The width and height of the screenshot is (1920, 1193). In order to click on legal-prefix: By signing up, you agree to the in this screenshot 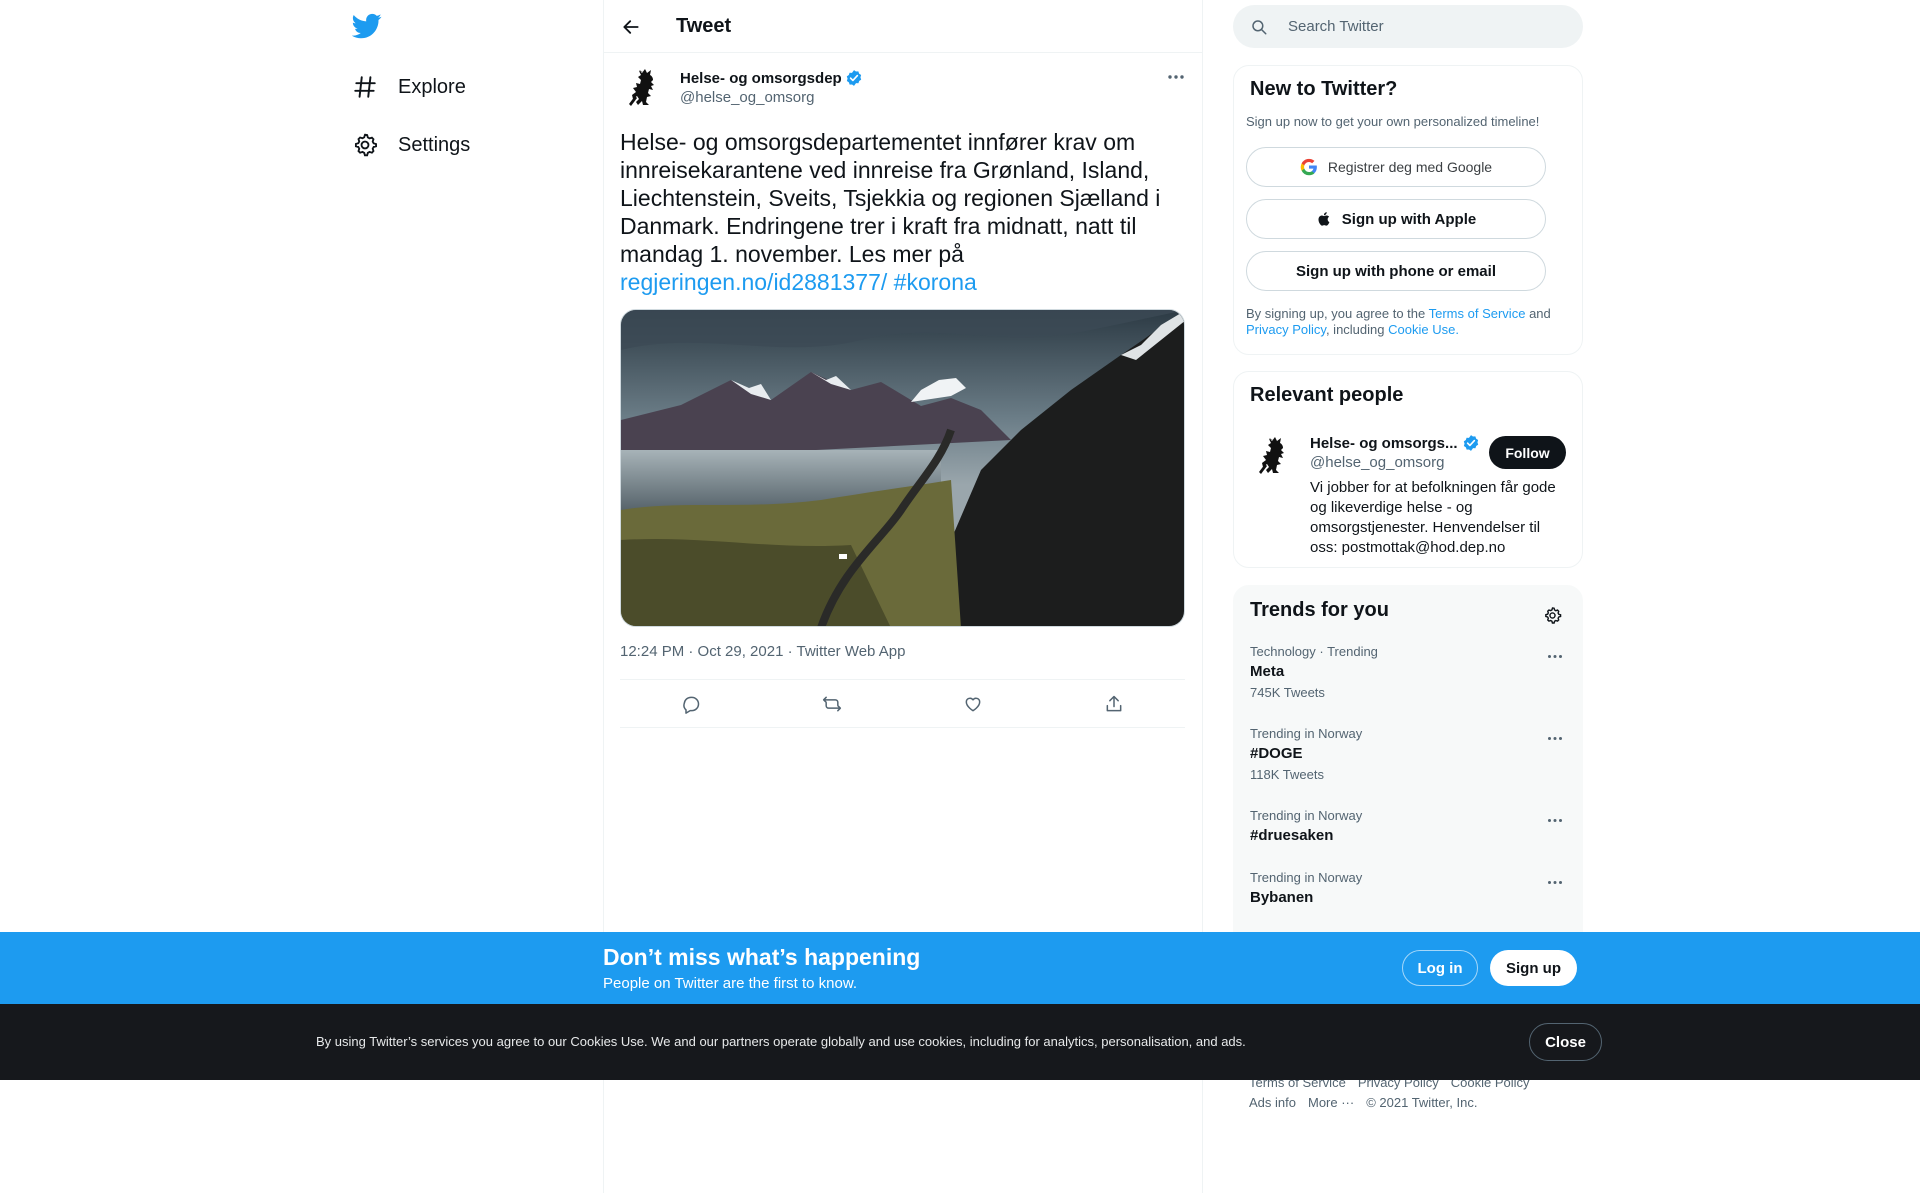, I will do `click(1336, 313)`.